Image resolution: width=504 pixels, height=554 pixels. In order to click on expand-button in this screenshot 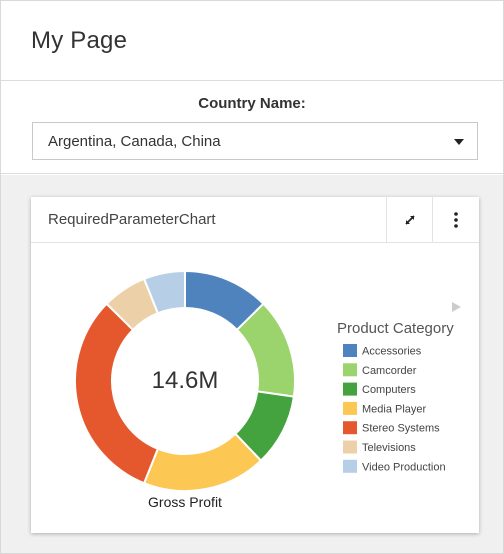, I will do `click(409, 220)`.